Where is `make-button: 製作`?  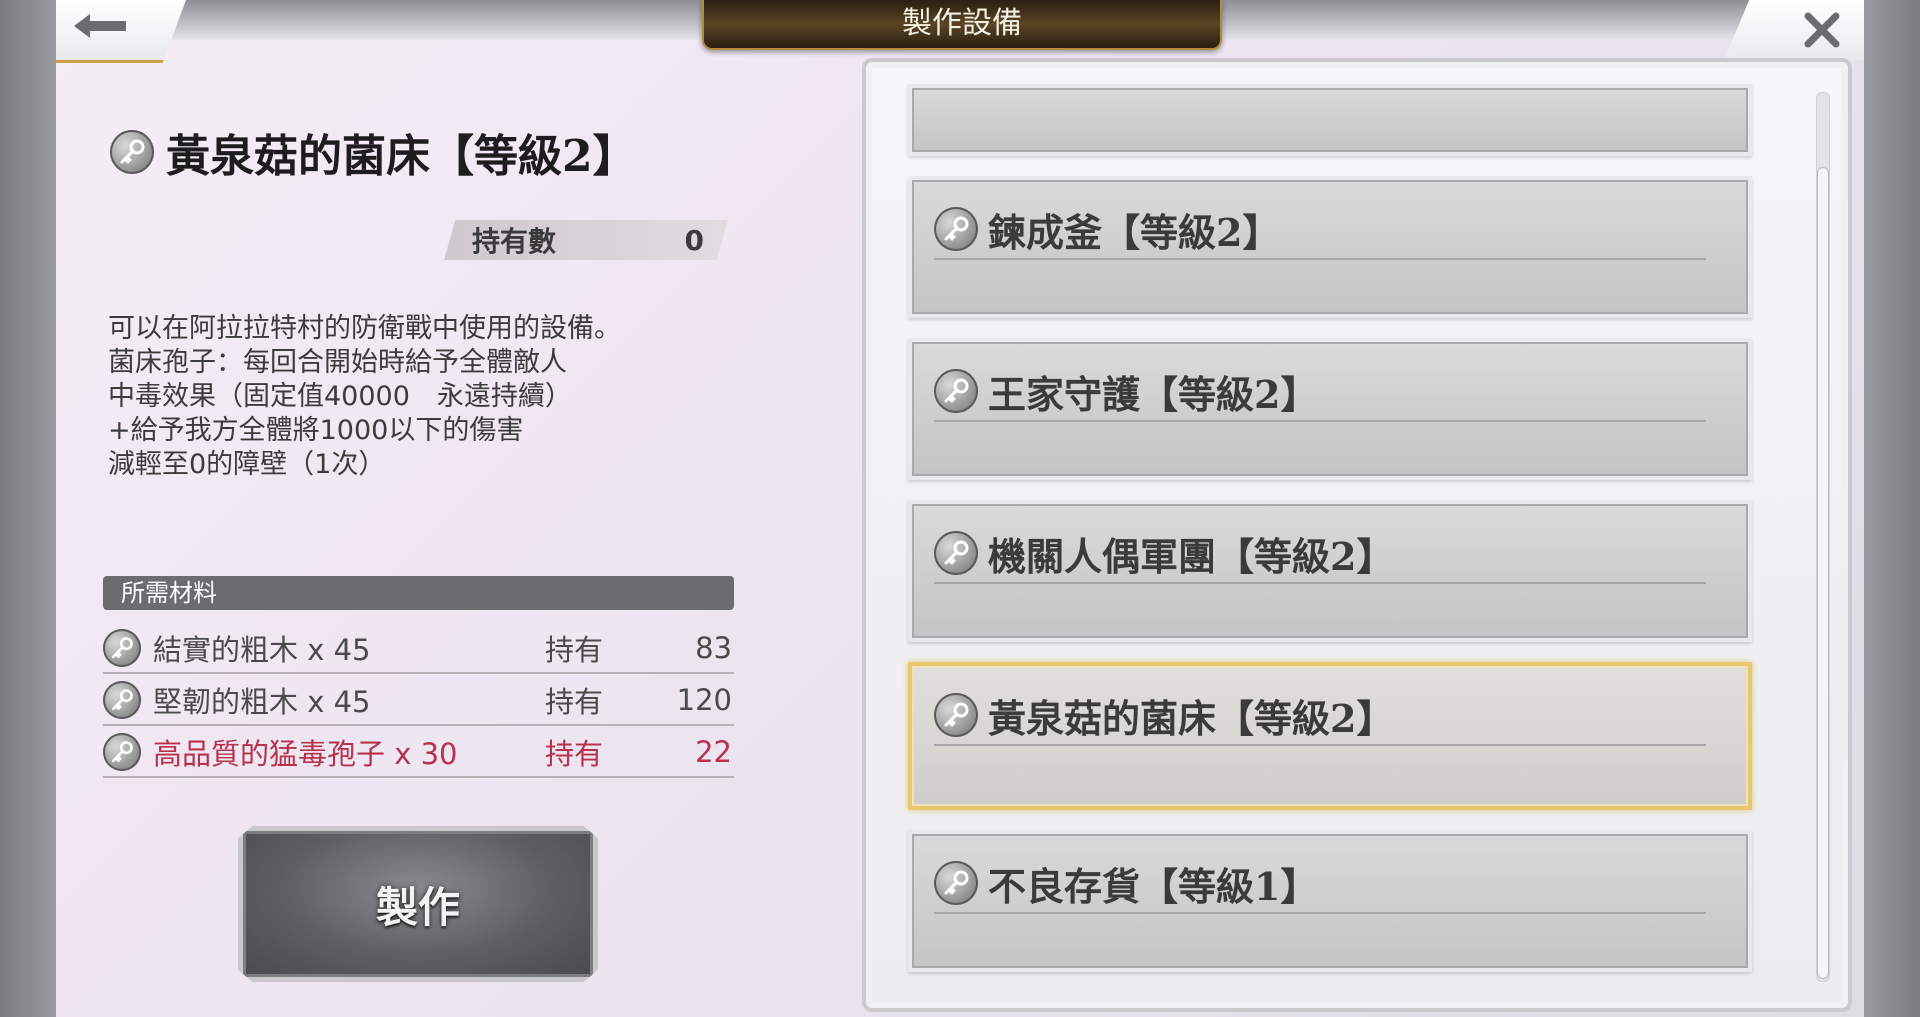 make-button: 製作 is located at coordinates (418, 904).